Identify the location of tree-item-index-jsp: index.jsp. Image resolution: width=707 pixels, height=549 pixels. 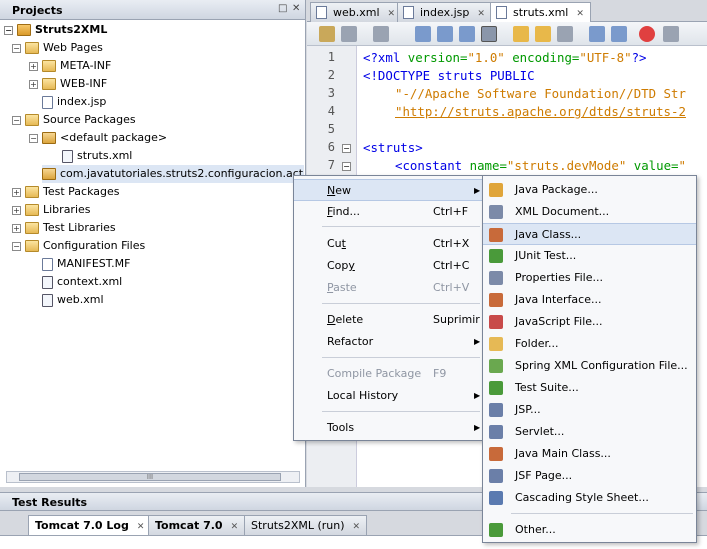
(74, 102).